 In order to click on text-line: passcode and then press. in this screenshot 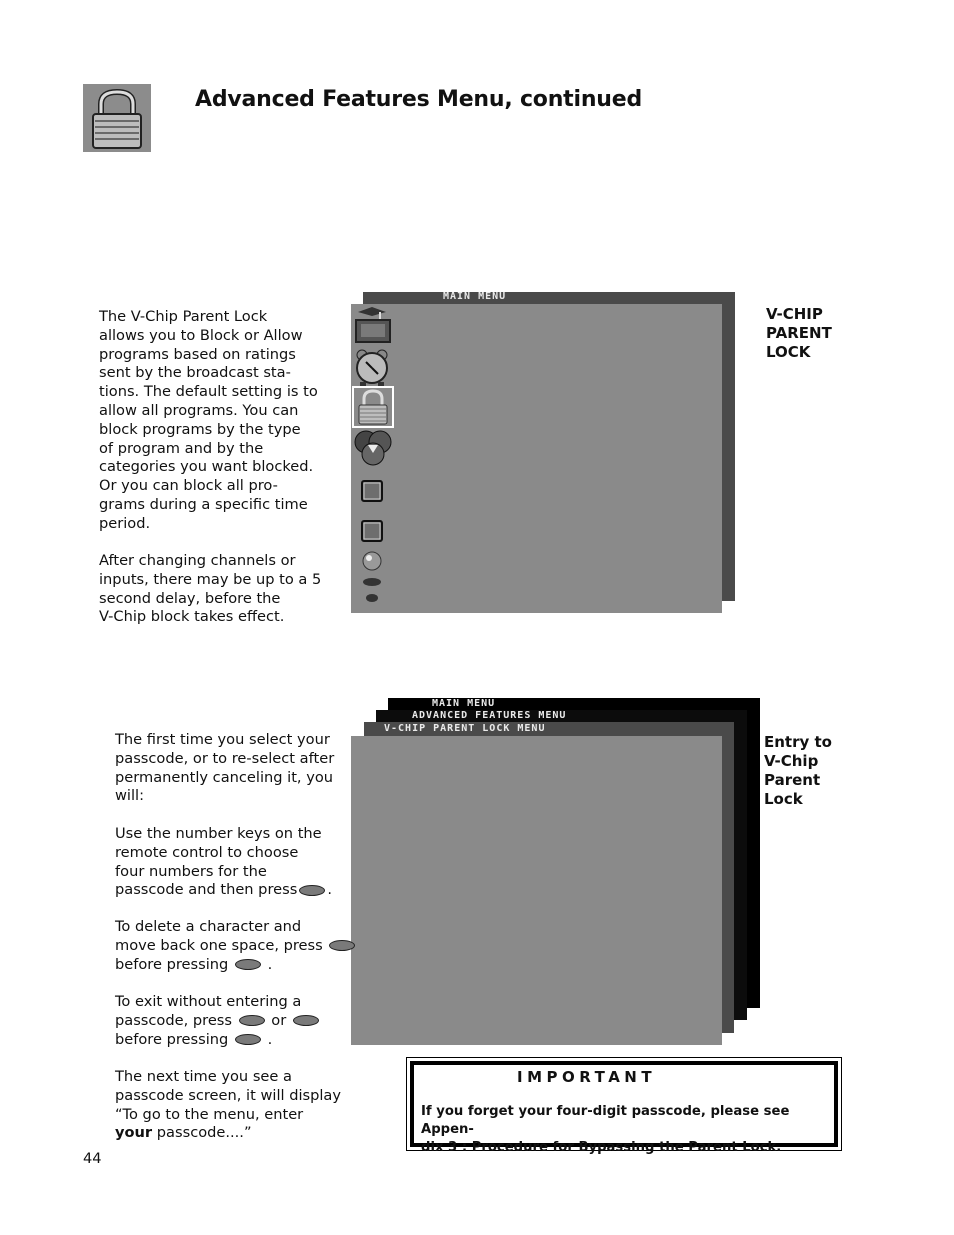, I will do `click(235, 890)`.